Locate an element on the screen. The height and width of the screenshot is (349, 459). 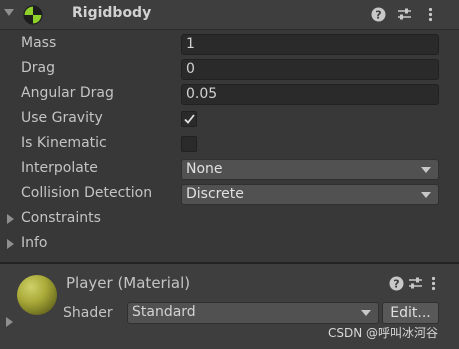
collision-detection-label: Collision Detection is located at coordinates (87, 193).